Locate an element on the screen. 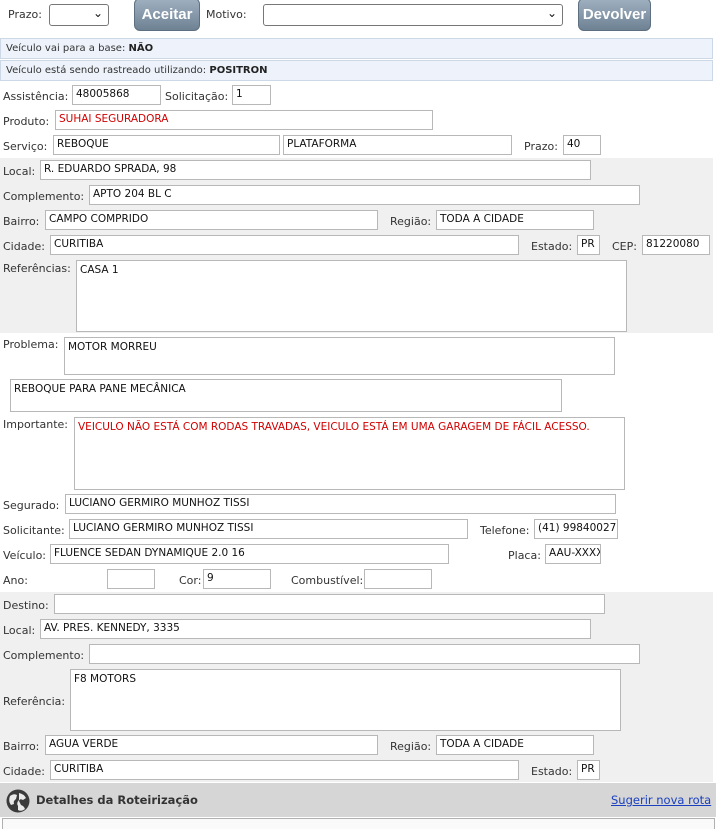 This screenshot has height=829, width=717. problema-label: Problema: is located at coordinates (31, 344).